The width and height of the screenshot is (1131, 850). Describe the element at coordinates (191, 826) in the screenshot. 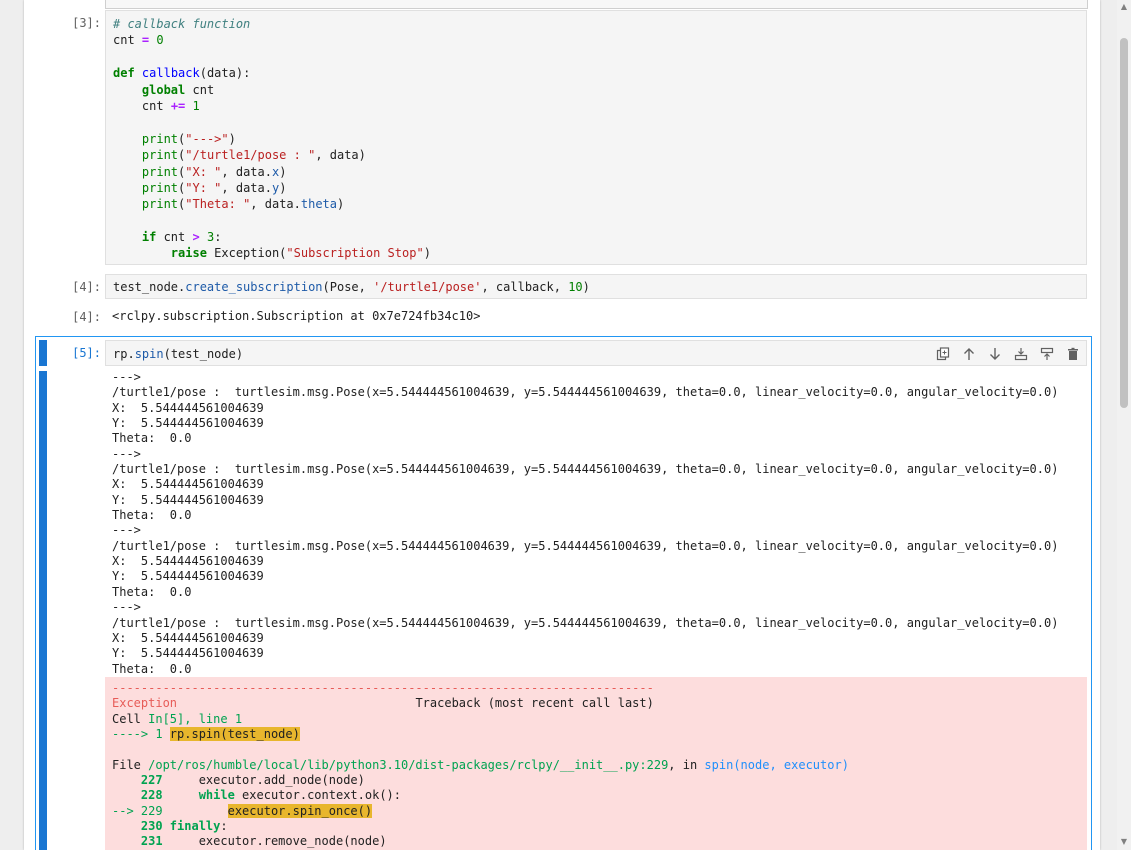

I see `keyword: finally` at that location.